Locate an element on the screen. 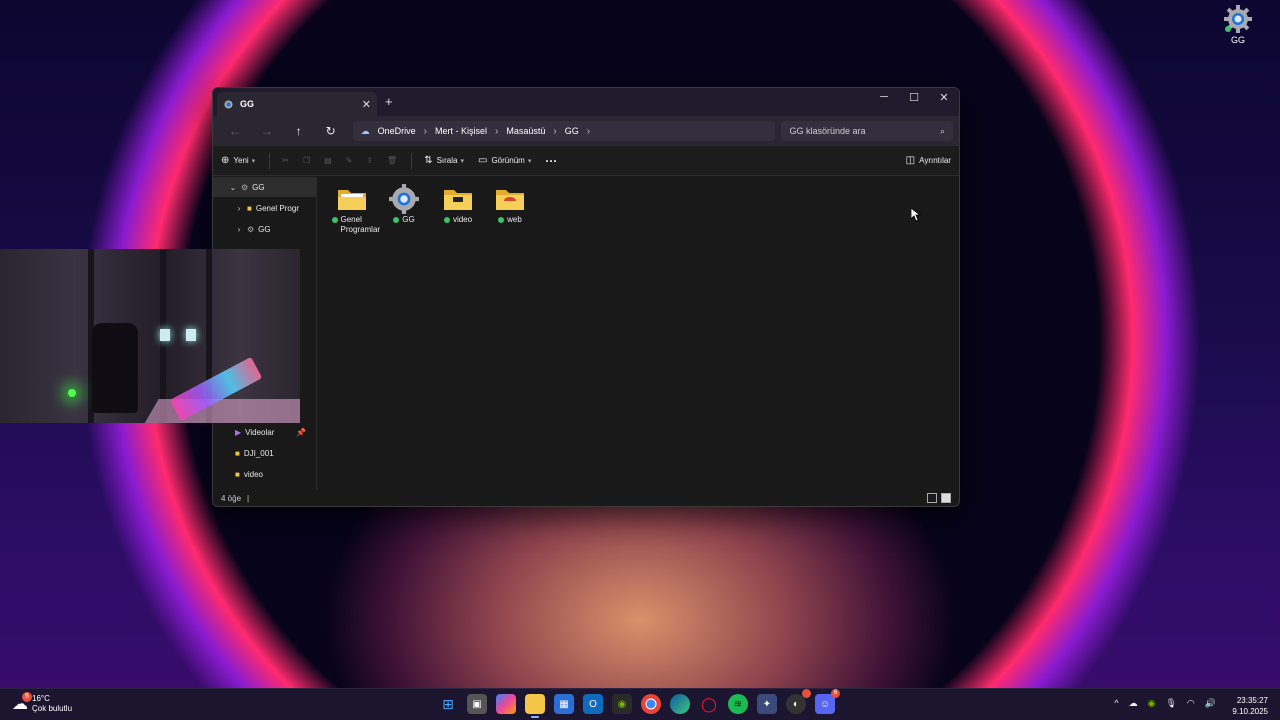 This screenshot has width=1280, height=720. maximize-button: ☐ is located at coordinates (914, 97).